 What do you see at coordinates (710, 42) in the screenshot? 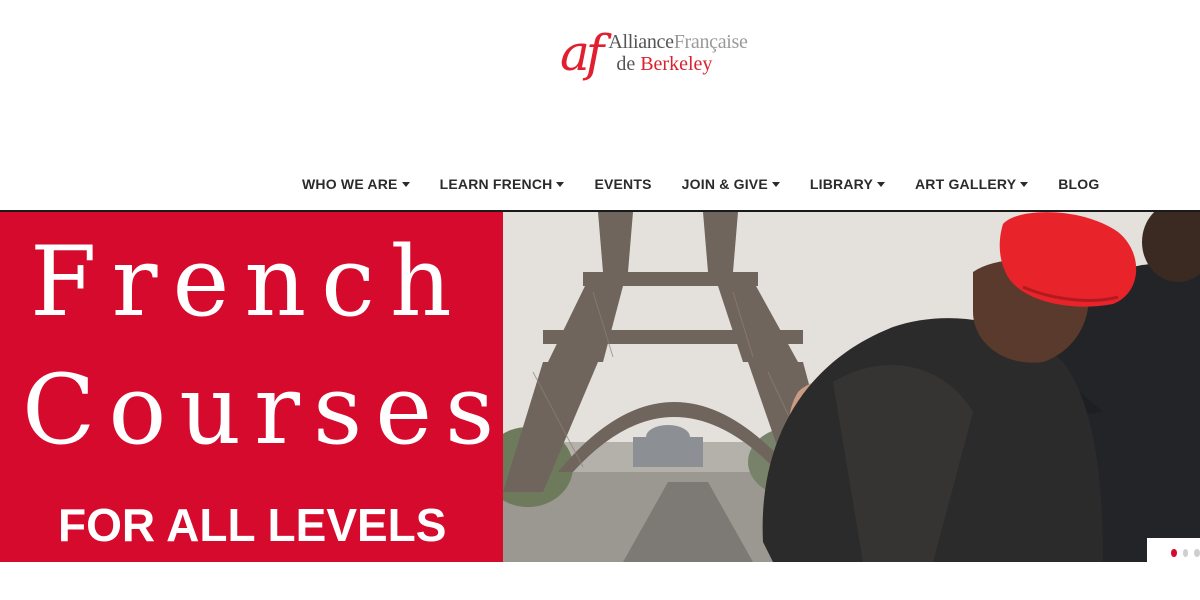
I see `logo-francaise: Française` at bounding box center [710, 42].